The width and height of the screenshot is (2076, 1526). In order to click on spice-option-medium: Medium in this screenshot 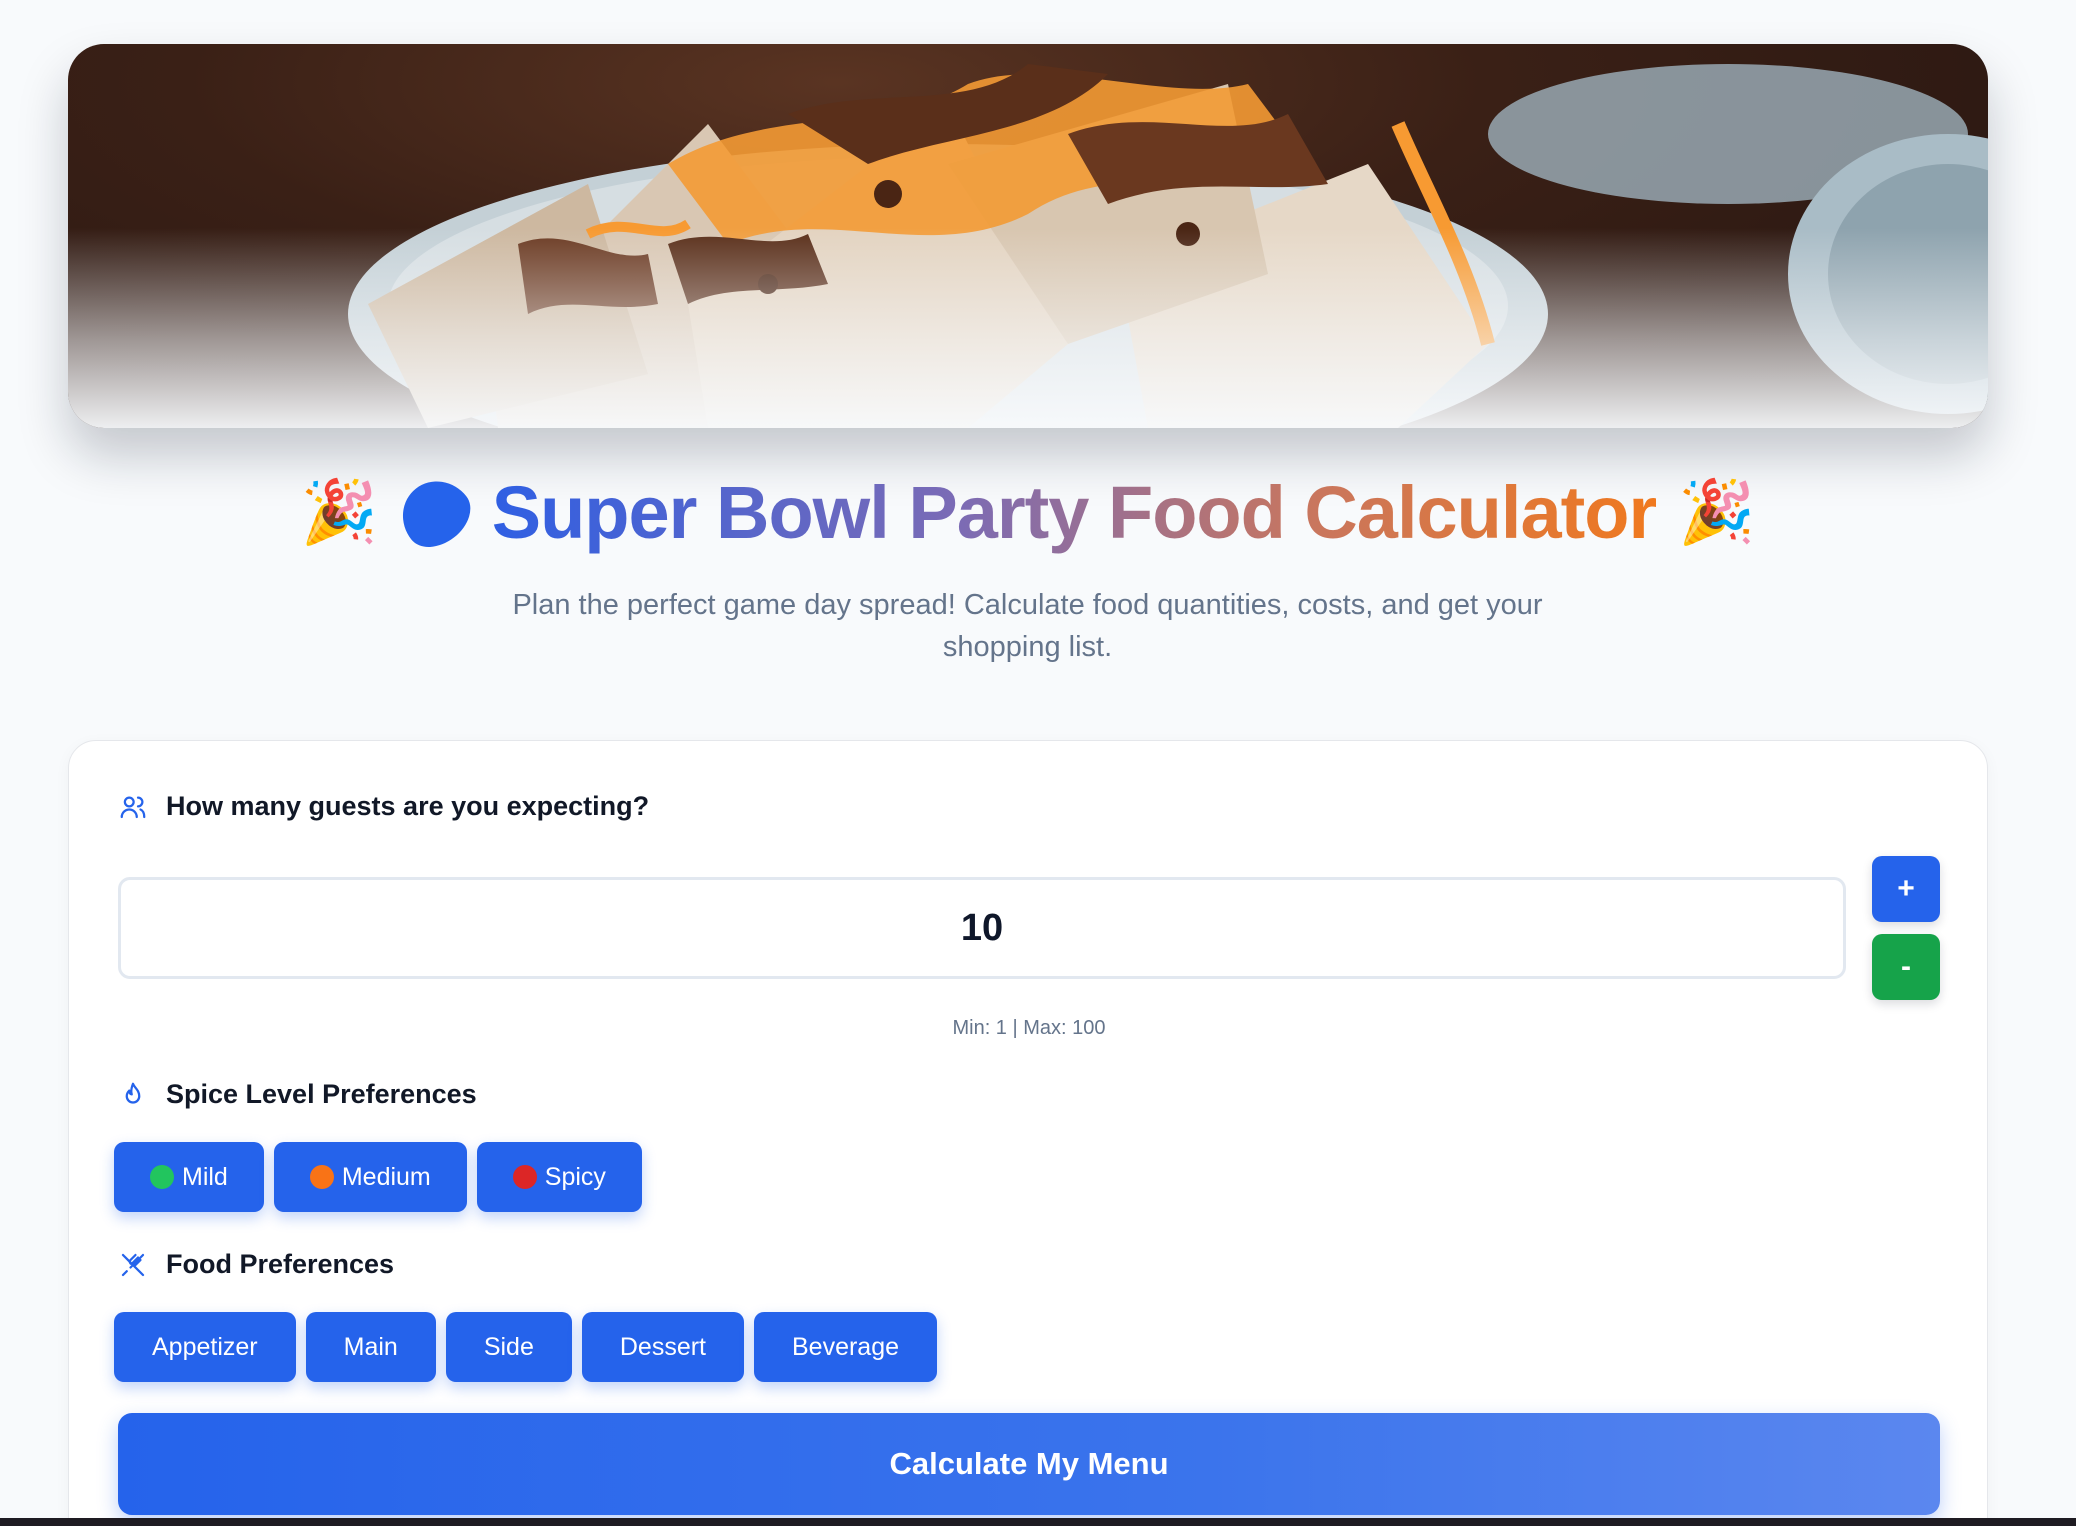, I will do `click(370, 1177)`.